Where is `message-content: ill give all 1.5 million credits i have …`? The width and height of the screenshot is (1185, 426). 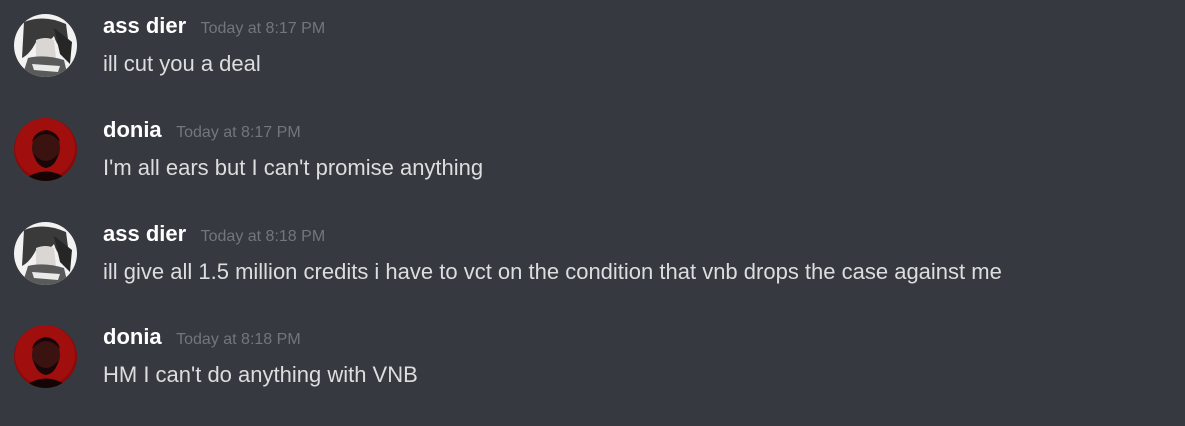 message-content: ill give all 1.5 million credits i have … is located at coordinates (552, 271).